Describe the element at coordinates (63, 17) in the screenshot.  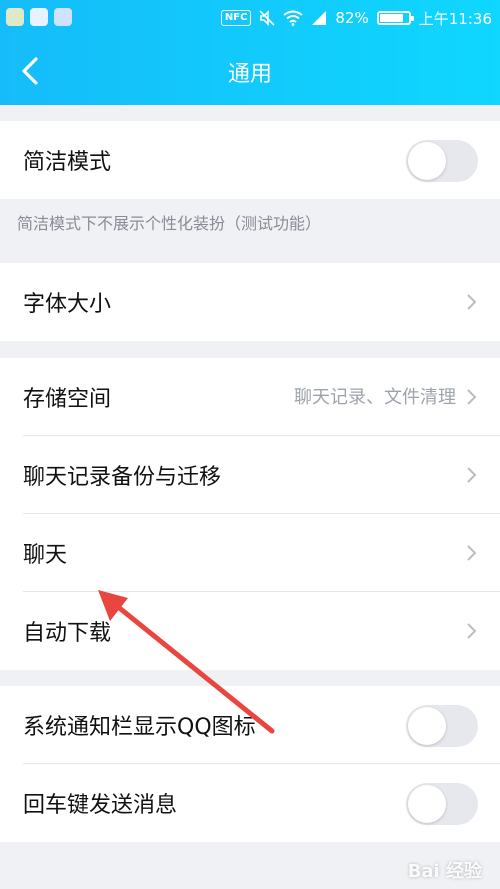
I see `gallery-icon` at that location.